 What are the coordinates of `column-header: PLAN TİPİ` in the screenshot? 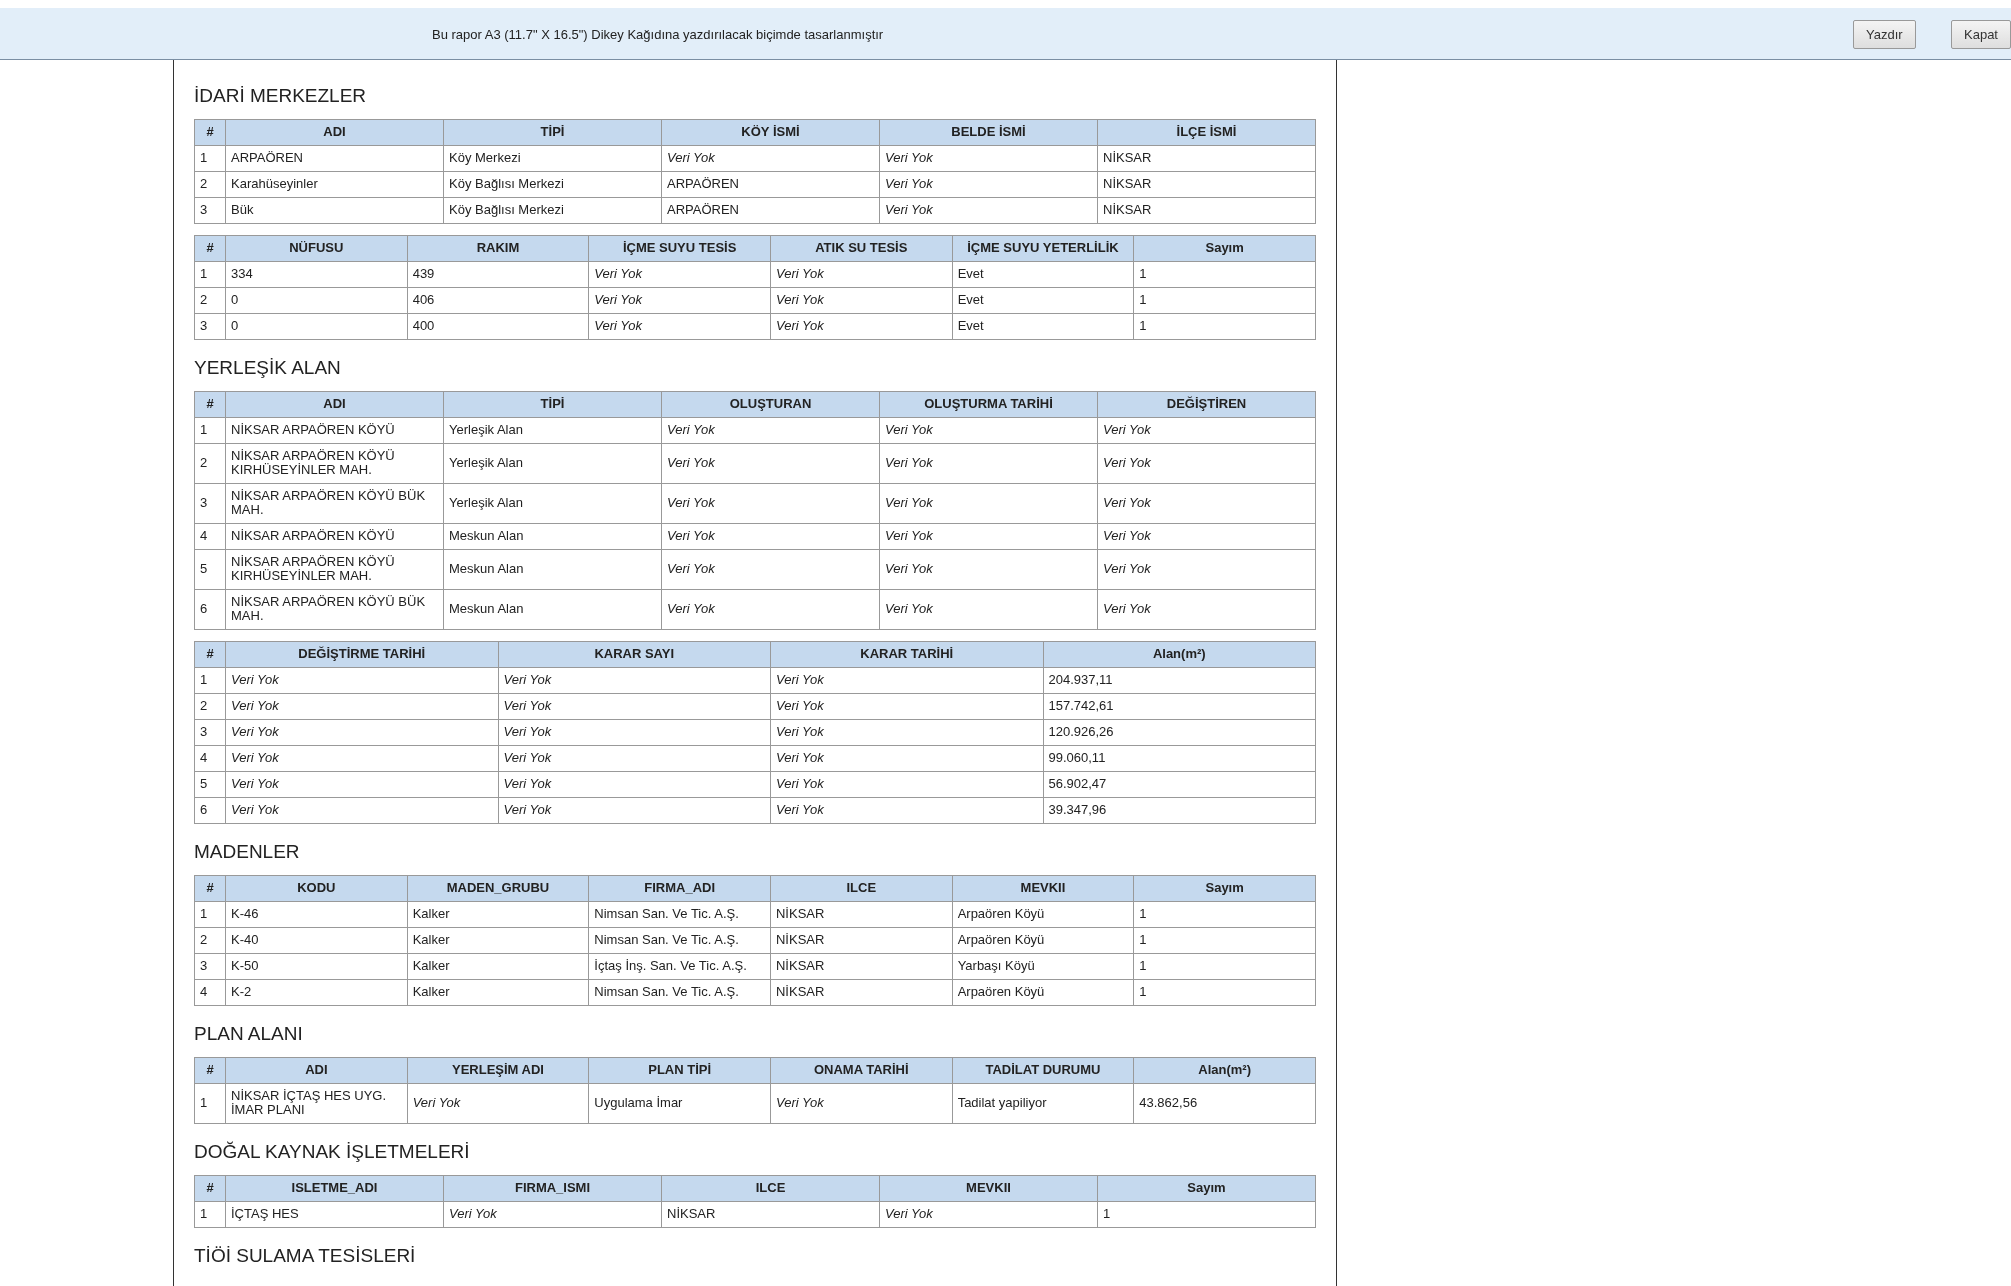 It's located at (679, 1070).